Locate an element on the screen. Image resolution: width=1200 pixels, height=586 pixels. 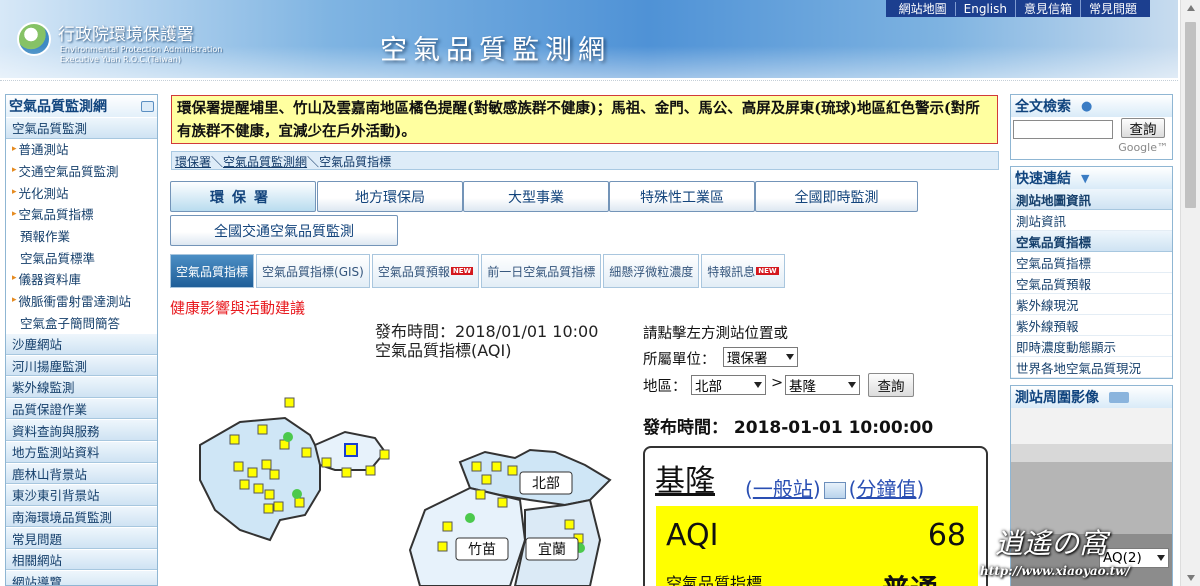
left-menu-item: 東沙東引背景站 is located at coordinates (81, 495).